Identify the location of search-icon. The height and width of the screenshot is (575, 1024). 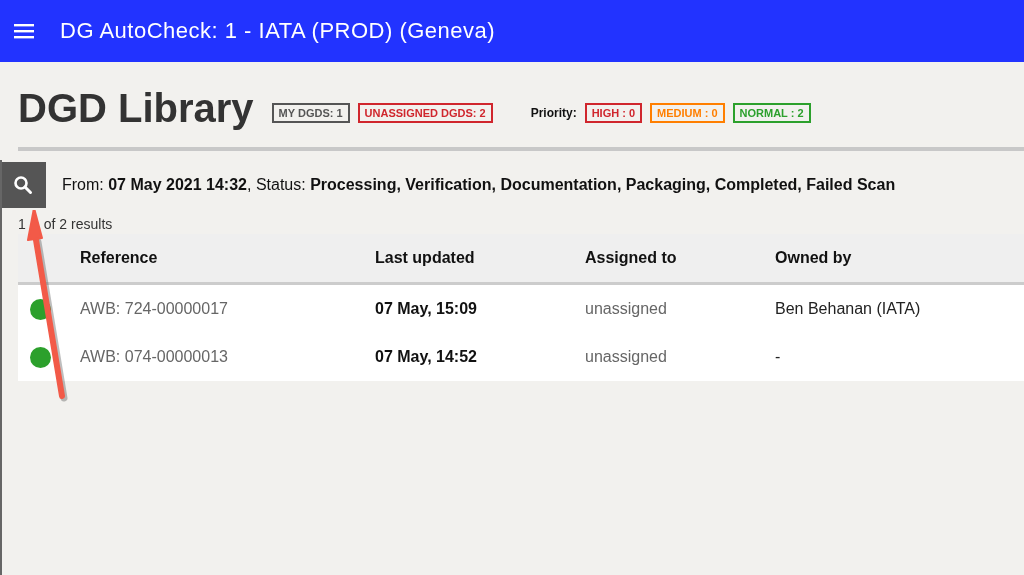
(23, 185).